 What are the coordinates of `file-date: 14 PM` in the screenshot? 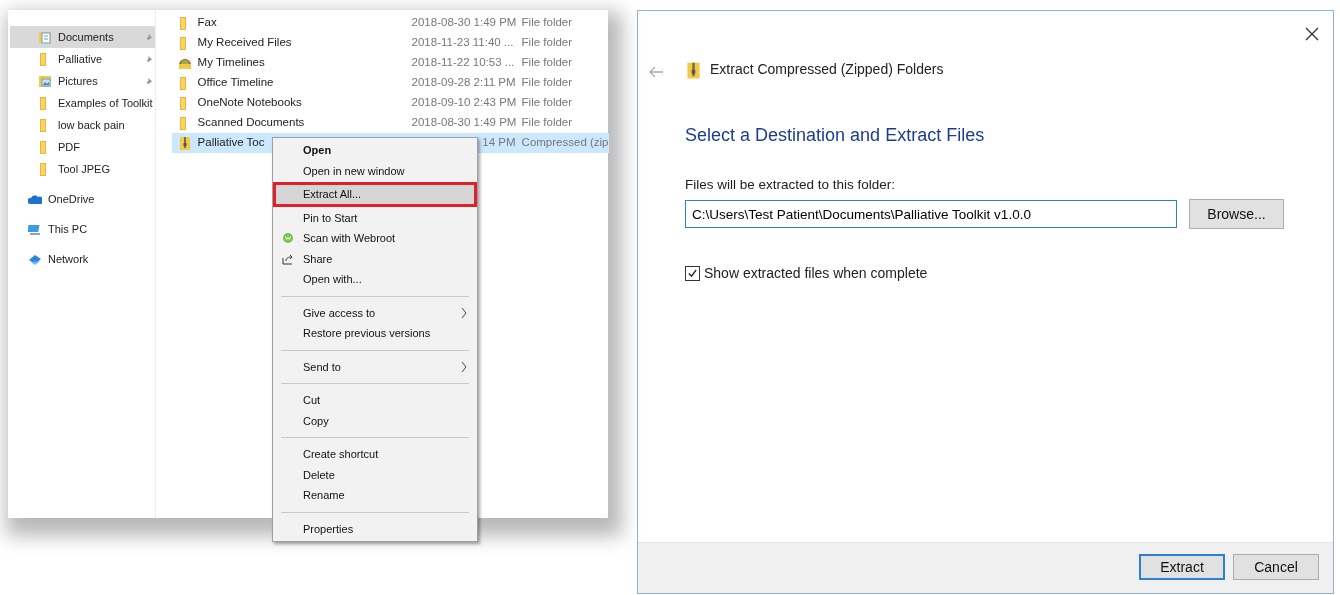 It's located at (499, 142).